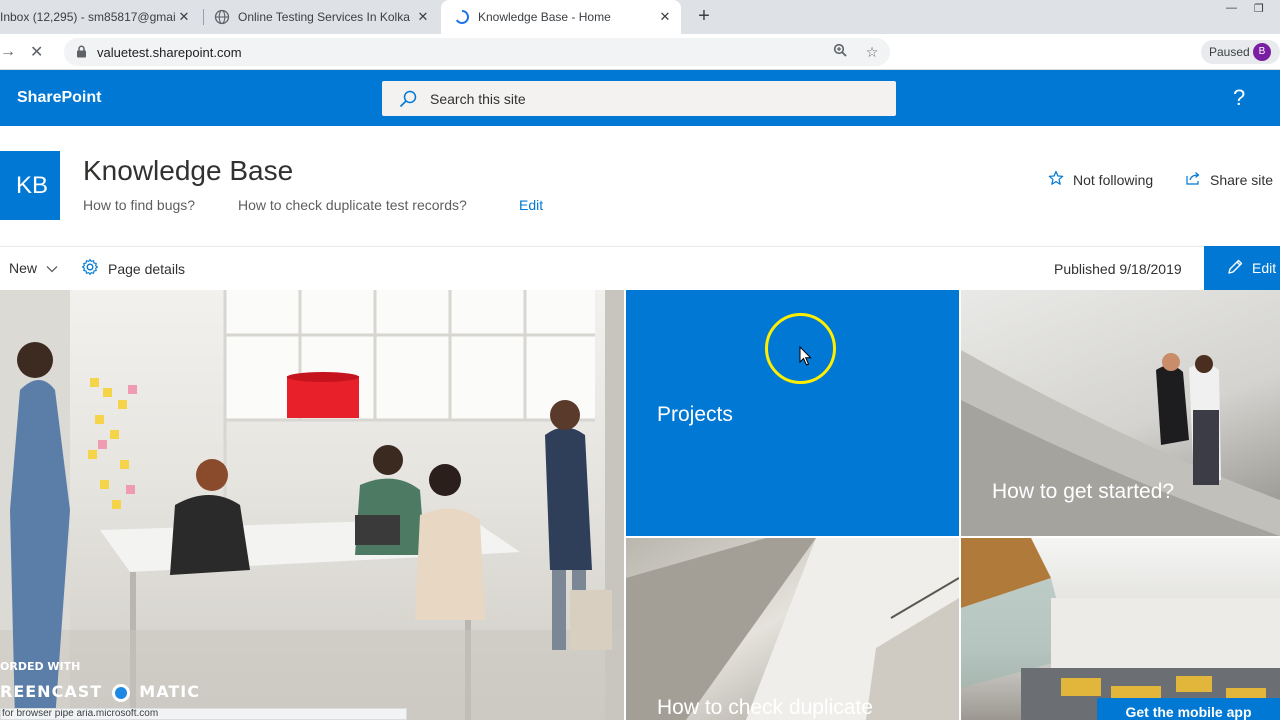  What do you see at coordinates (1083, 491) in the screenshot?
I see `tile-caption: How to get started?` at bounding box center [1083, 491].